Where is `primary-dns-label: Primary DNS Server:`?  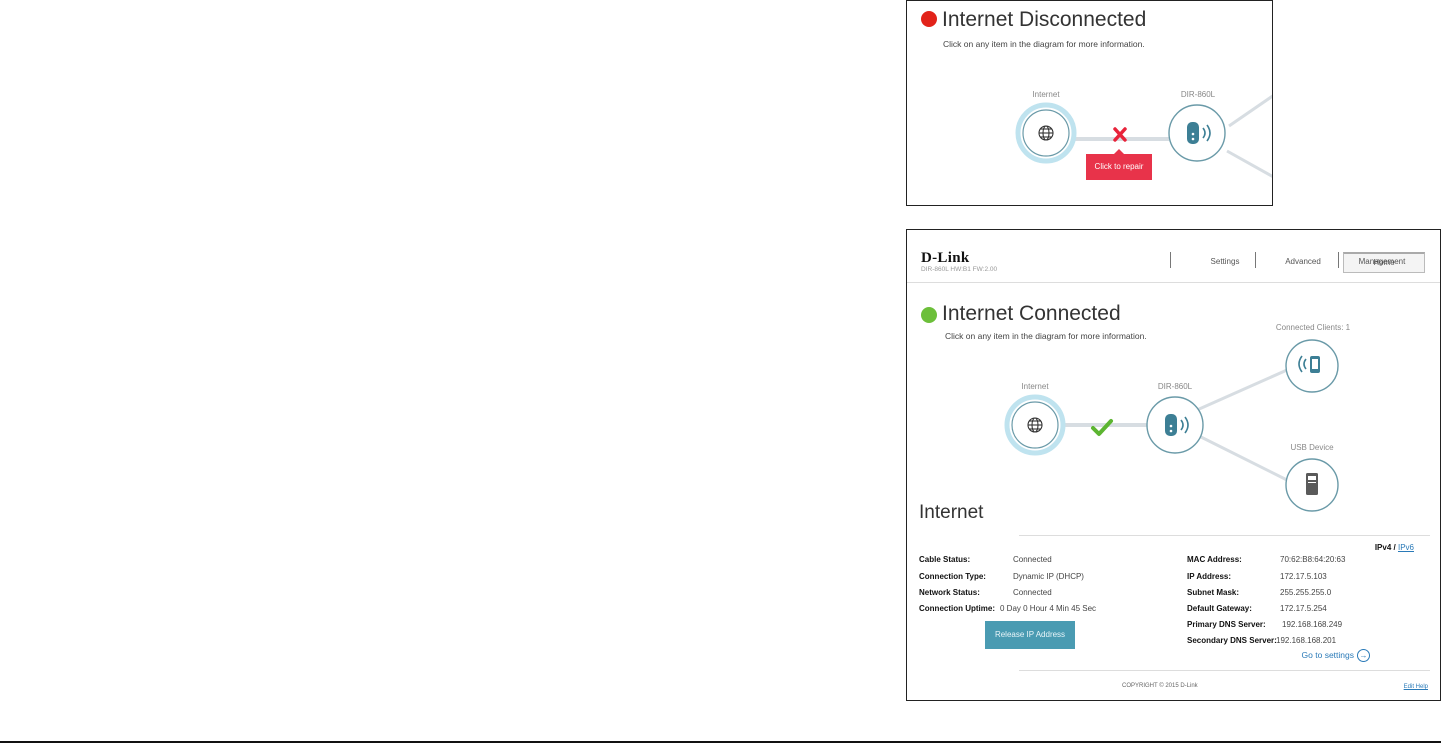 primary-dns-label: Primary DNS Server: is located at coordinates (1226, 624).